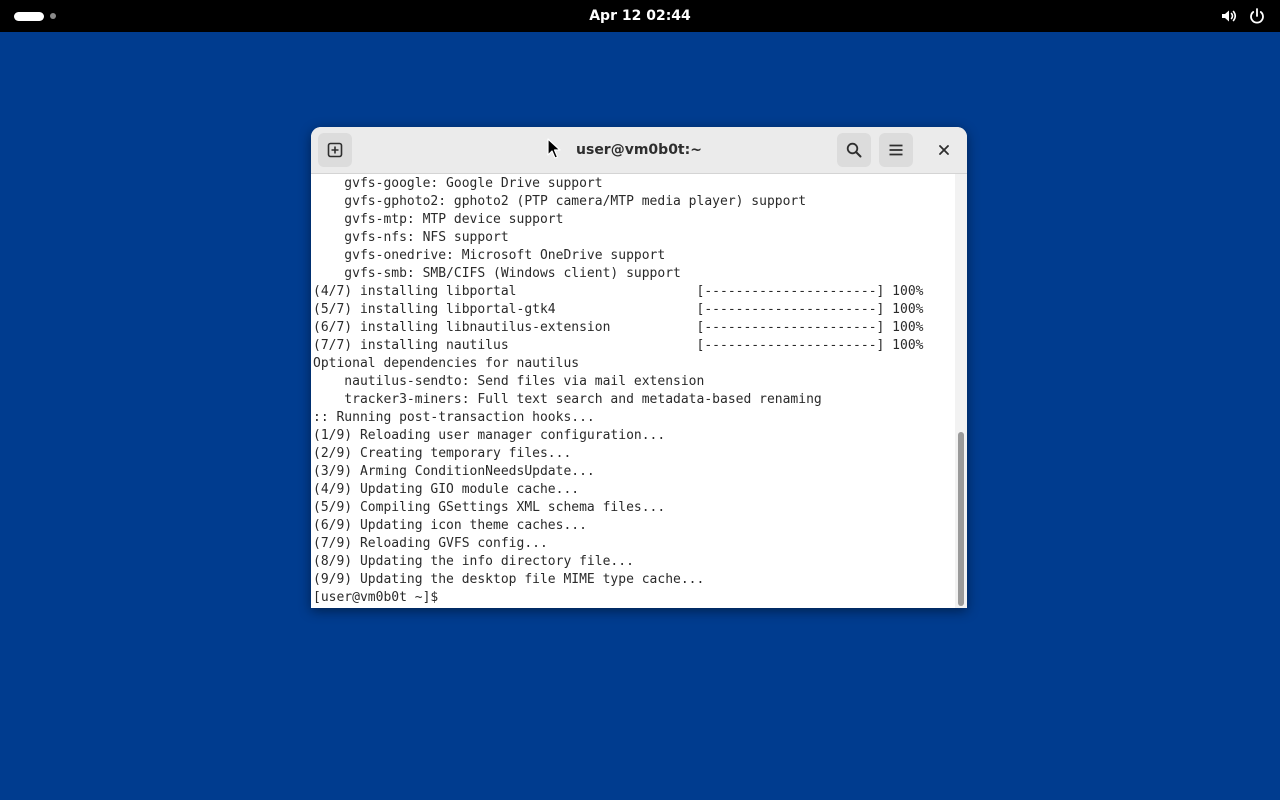 Image resolution: width=1280 pixels, height=800 pixels. I want to click on system-tray, so click(1243, 16).